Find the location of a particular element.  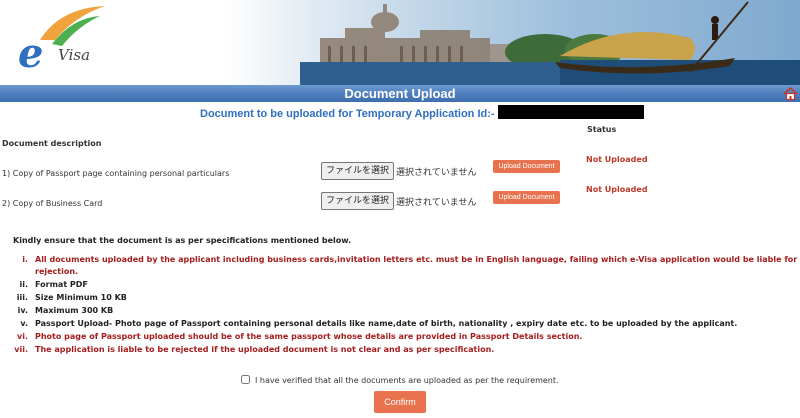

spec-number: i. is located at coordinates (25, 259).